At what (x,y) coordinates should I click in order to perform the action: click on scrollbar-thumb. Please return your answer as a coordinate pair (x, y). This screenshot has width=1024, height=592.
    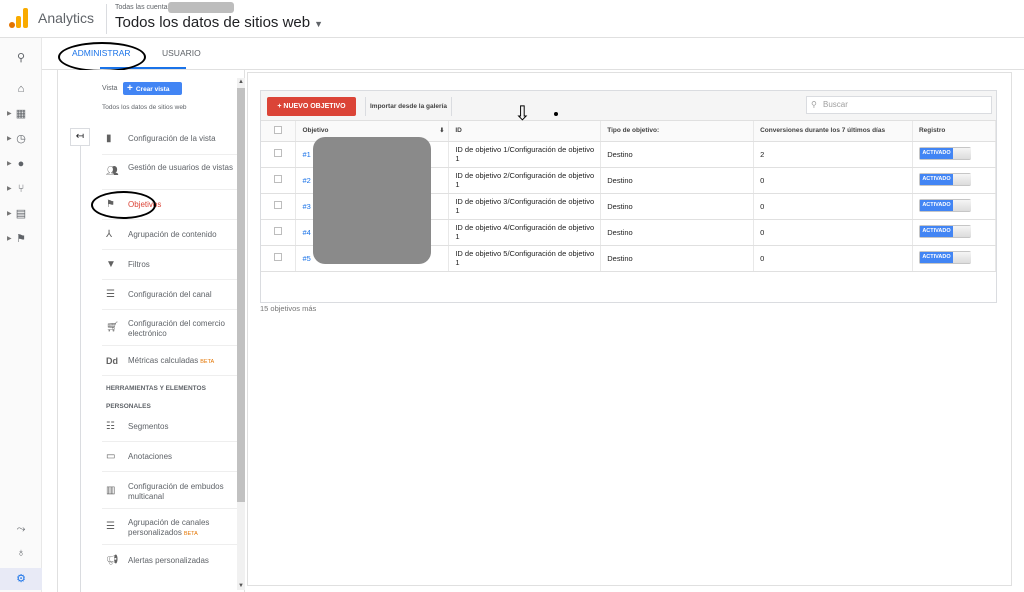
    Looking at the image, I should click on (241, 295).